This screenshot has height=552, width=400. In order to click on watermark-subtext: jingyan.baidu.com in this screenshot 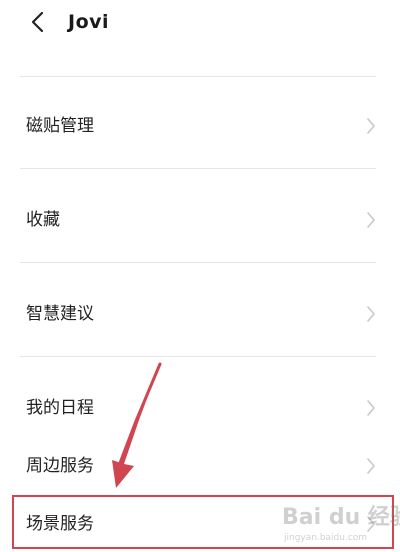, I will do `click(326, 538)`.